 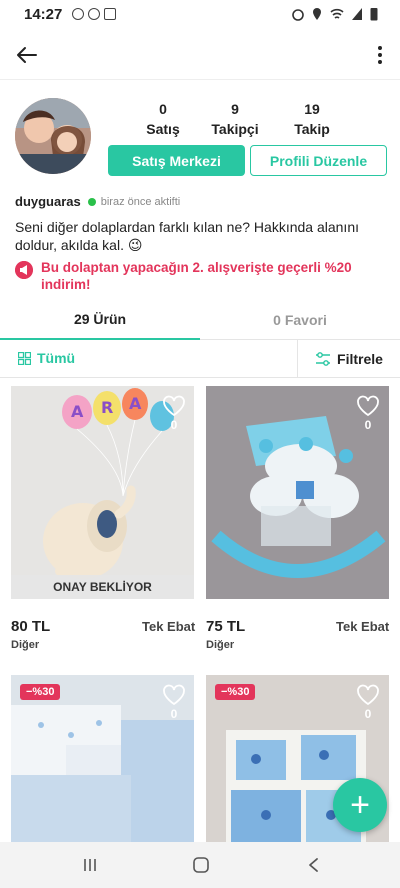 What do you see at coordinates (360, 359) in the screenshot?
I see `filter-label: Filtrele` at bounding box center [360, 359].